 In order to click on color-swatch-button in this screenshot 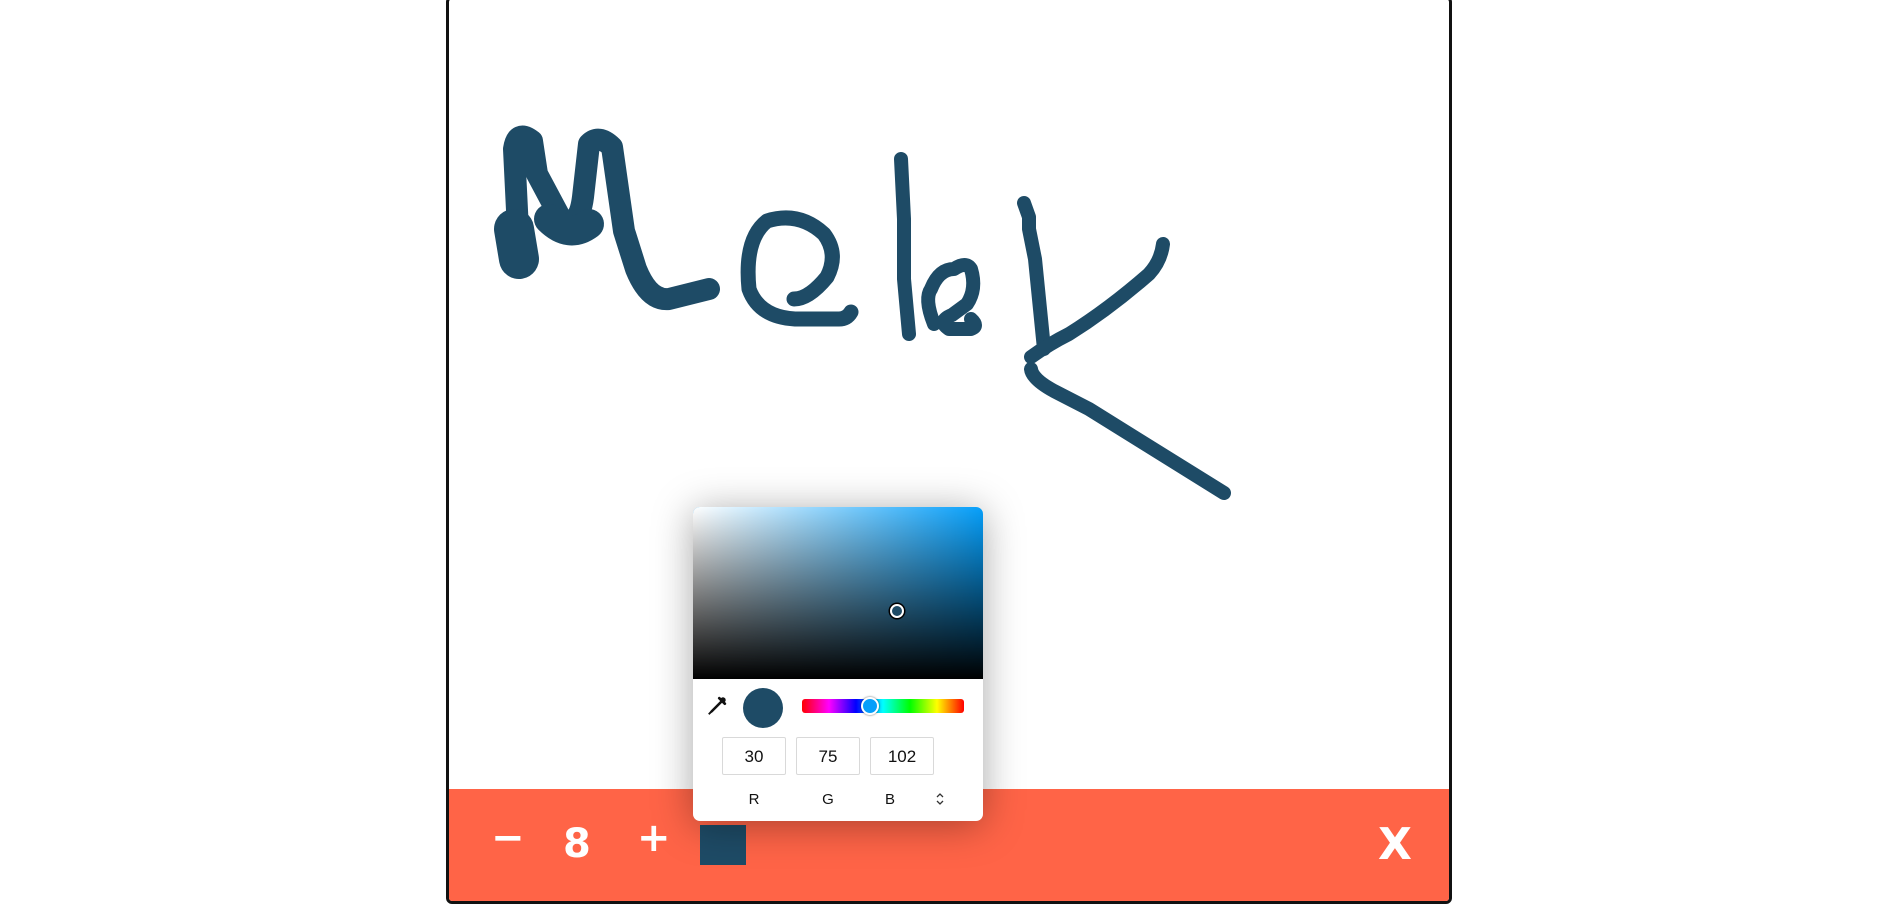, I will do `click(723, 845)`.